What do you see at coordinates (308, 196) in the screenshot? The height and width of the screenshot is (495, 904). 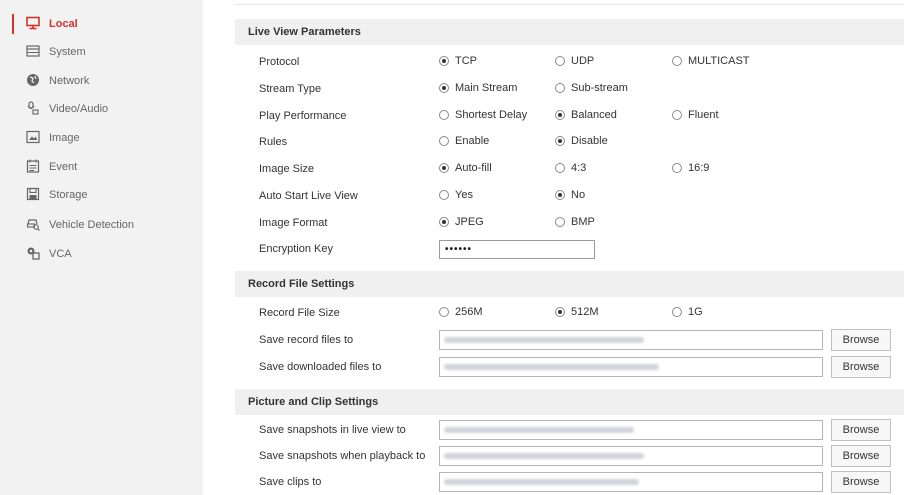 I see `field-label: Auto Start Live View` at bounding box center [308, 196].